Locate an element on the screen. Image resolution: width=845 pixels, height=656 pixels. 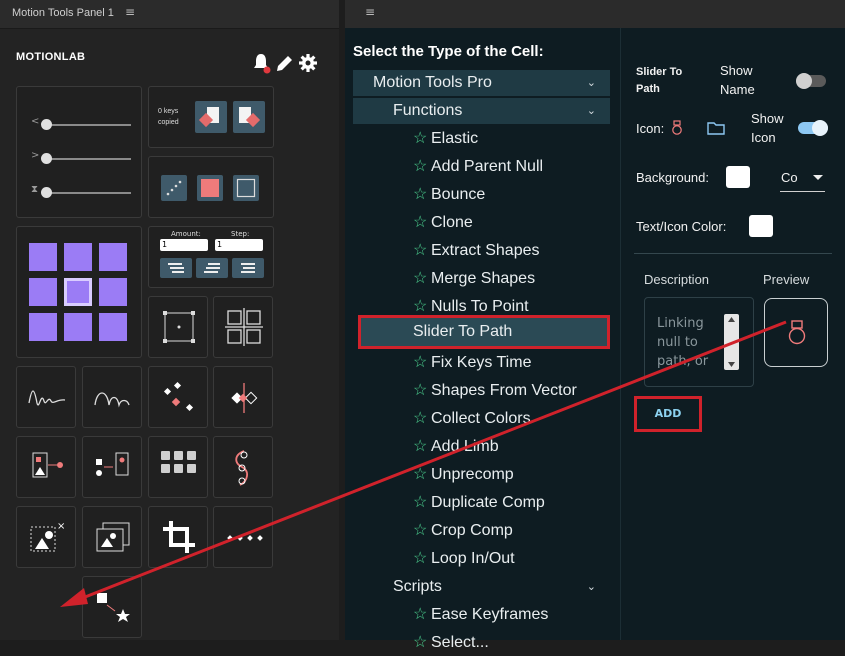
function-item: ☆ Extract Shapes is located at coordinates (481, 251).